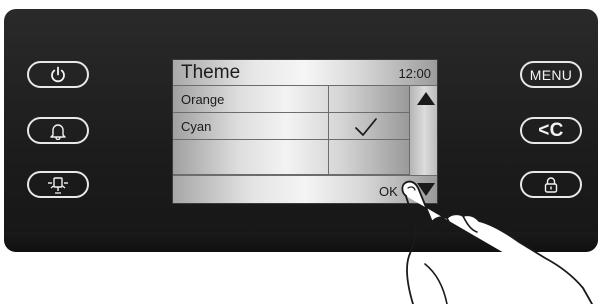  I want to click on pointing-hand-icon, so click(497, 242).